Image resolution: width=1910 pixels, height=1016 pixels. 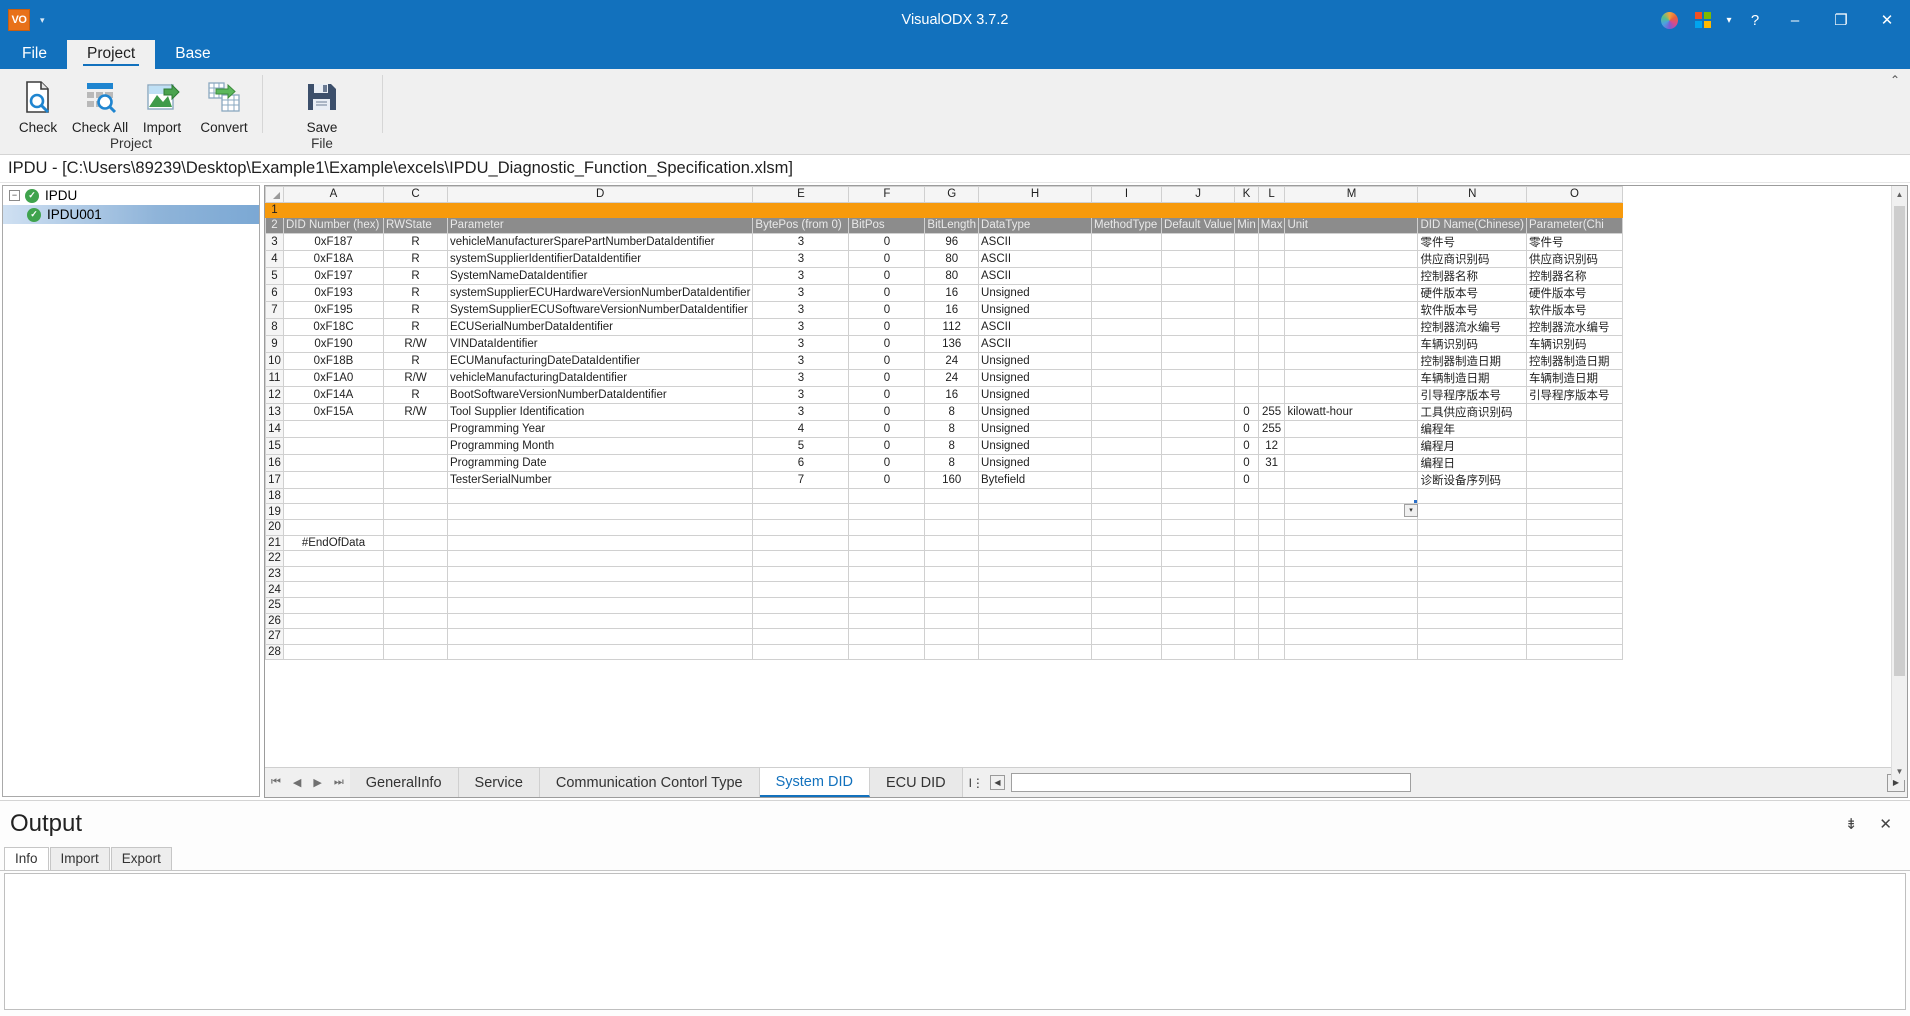 What do you see at coordinates (952, 309) in the screenshot?
I see `cell: 16` at bounding box center [952, 309].